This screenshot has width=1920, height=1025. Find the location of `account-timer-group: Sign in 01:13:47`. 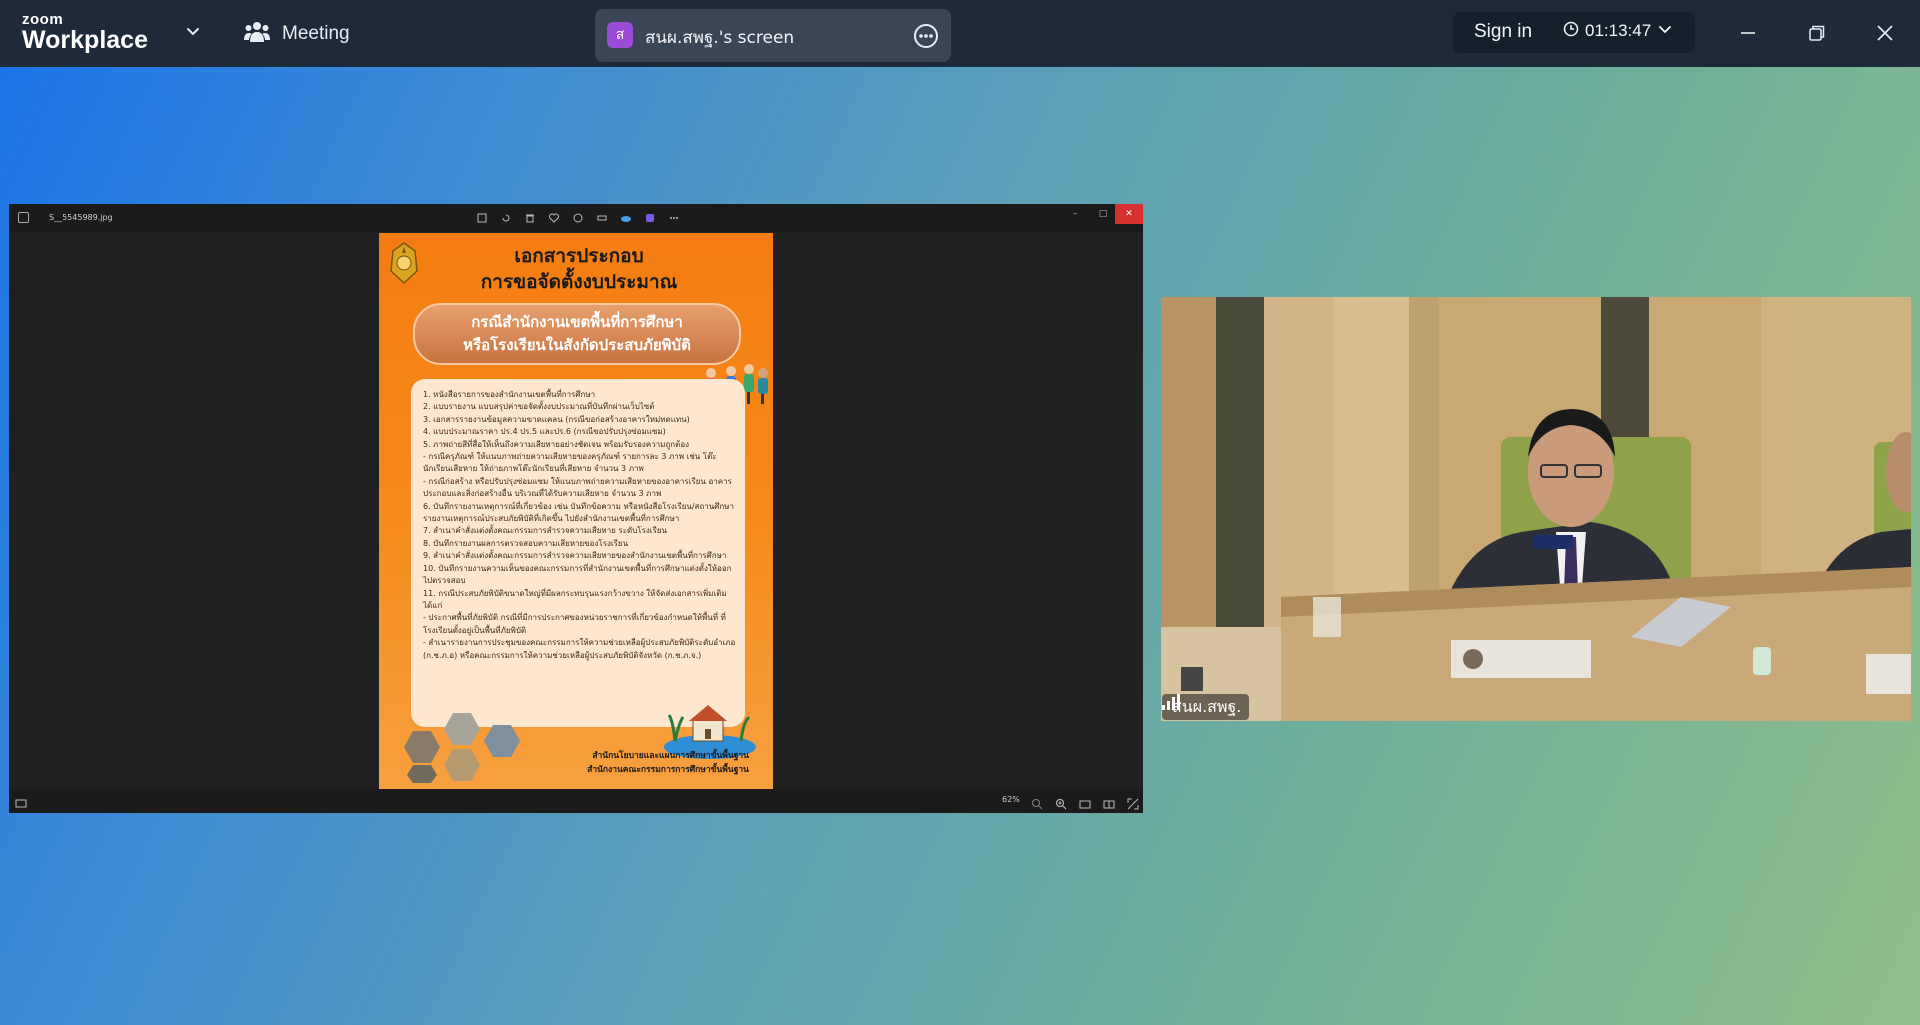

account-timer-group: Sign in 01:13:47 is located at coordinates (1574, 32).